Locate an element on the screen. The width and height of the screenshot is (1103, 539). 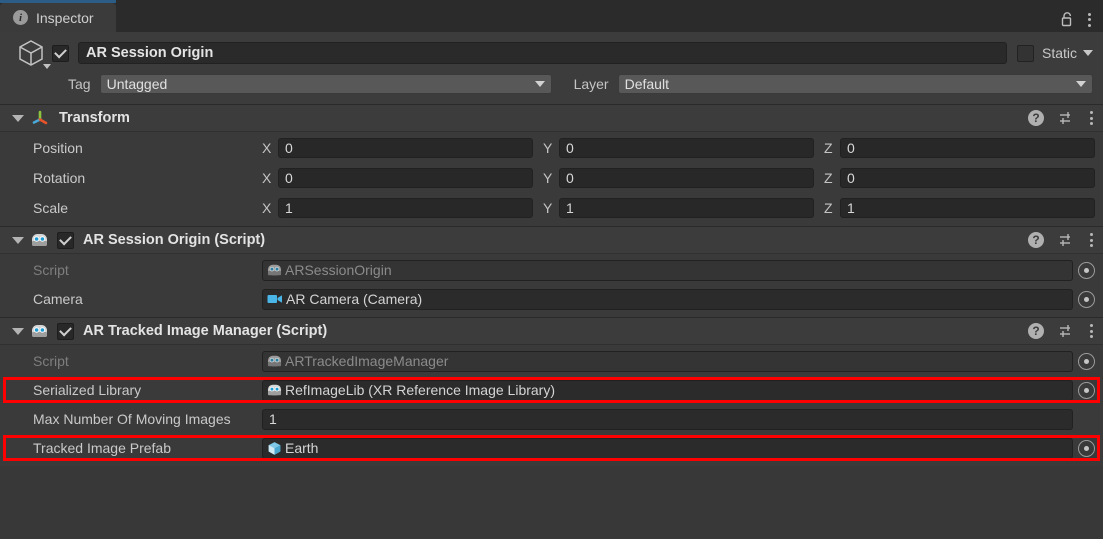
component-title-ar-session-origin: AR Session Origin (Script) is located at coordinates (174, 240).